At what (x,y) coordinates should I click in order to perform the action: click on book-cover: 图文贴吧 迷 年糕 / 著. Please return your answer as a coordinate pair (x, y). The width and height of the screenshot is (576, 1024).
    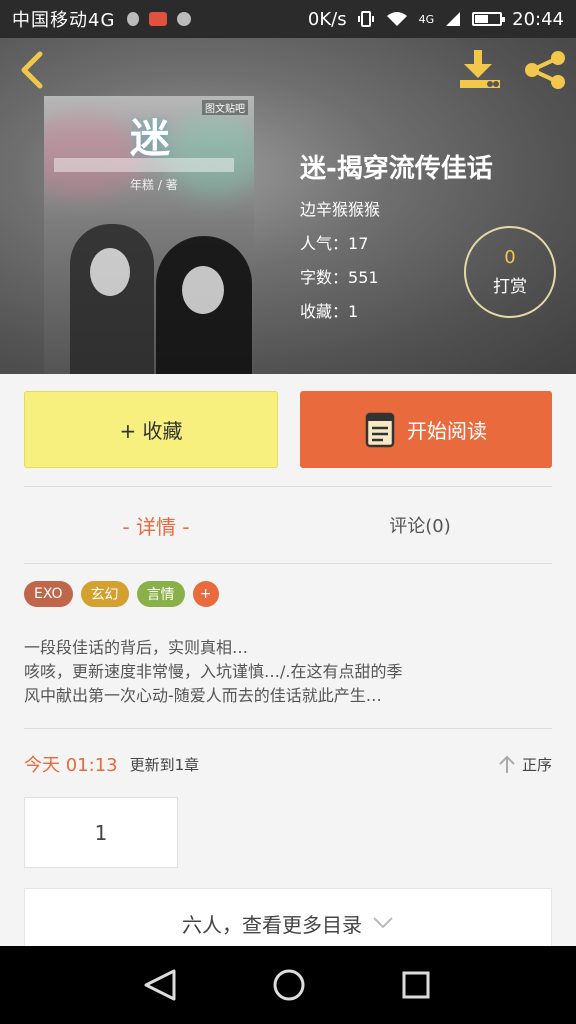
    Looking at the image, I should click on (149, 235).